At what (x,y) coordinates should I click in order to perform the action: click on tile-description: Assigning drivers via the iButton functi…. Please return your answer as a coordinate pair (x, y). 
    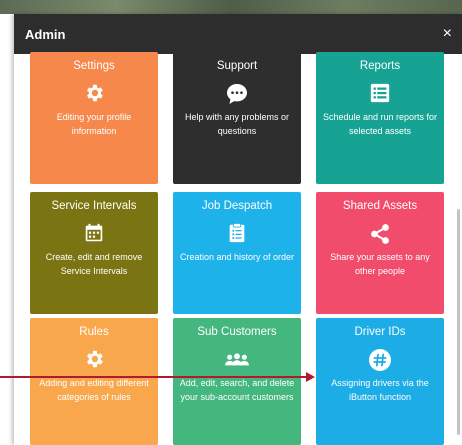
    Looking at the image, I should click on (380, 390).